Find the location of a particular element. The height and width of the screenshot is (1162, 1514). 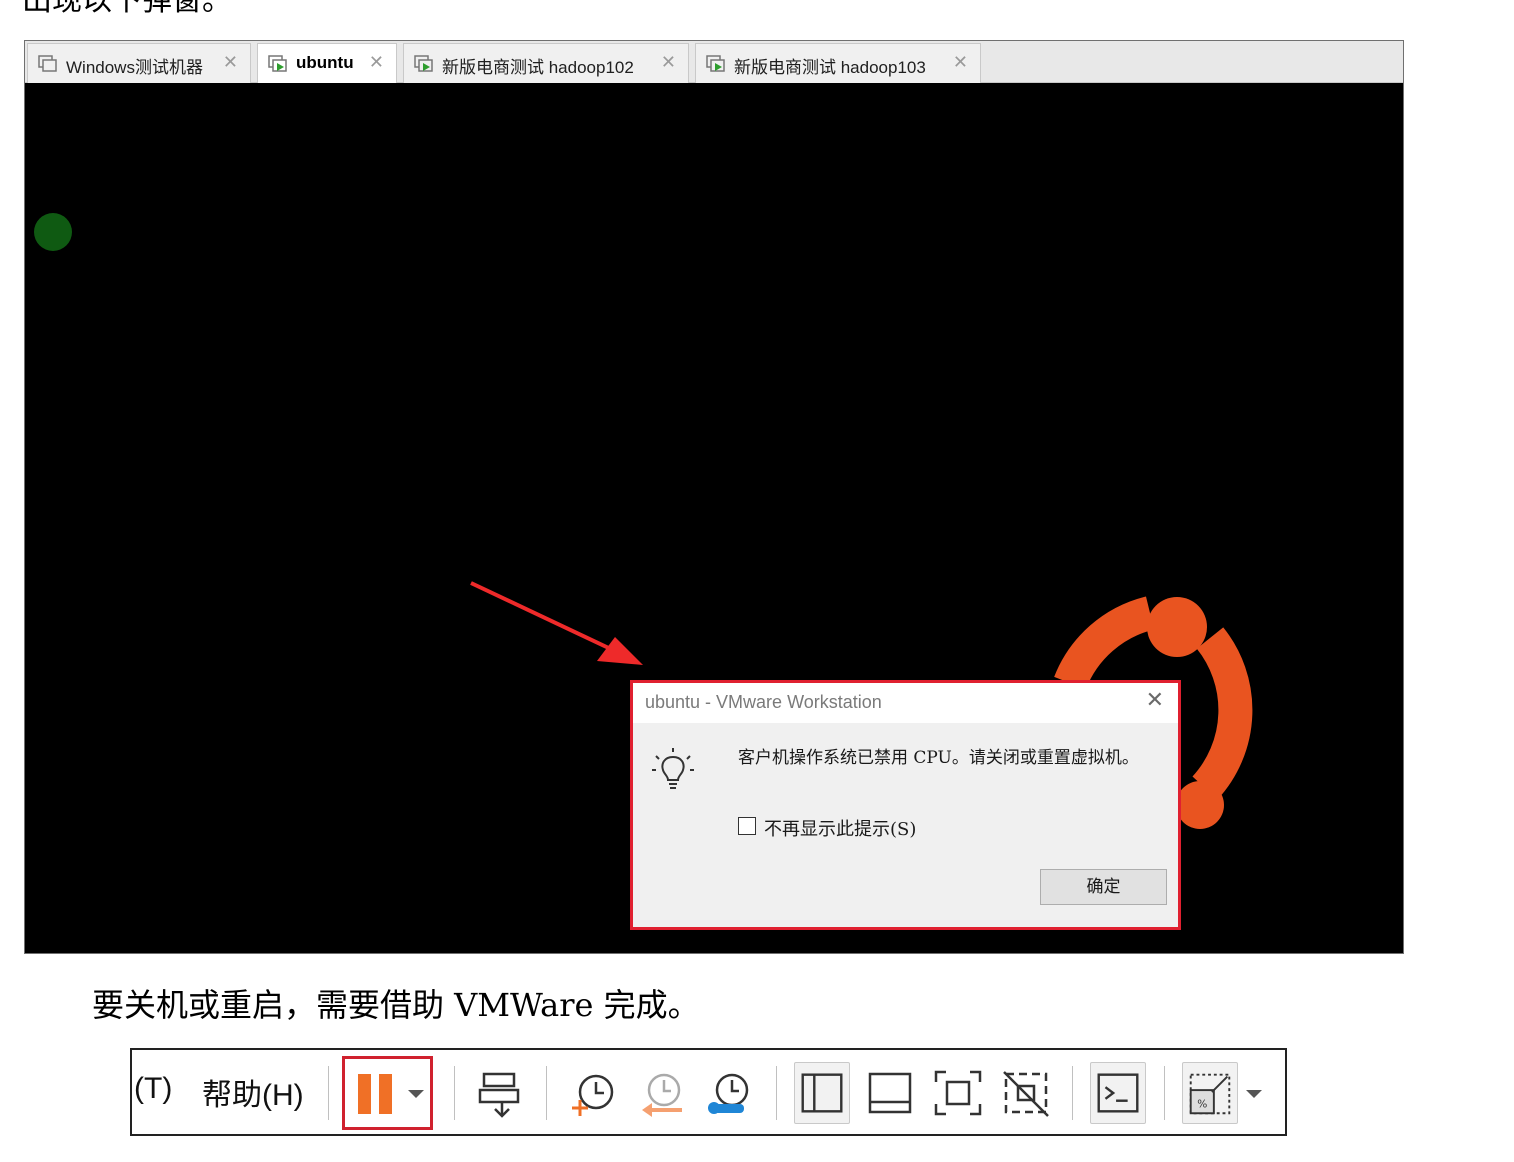

send-ctrl-alt-del-icon is located at coordinates (499, 1095).